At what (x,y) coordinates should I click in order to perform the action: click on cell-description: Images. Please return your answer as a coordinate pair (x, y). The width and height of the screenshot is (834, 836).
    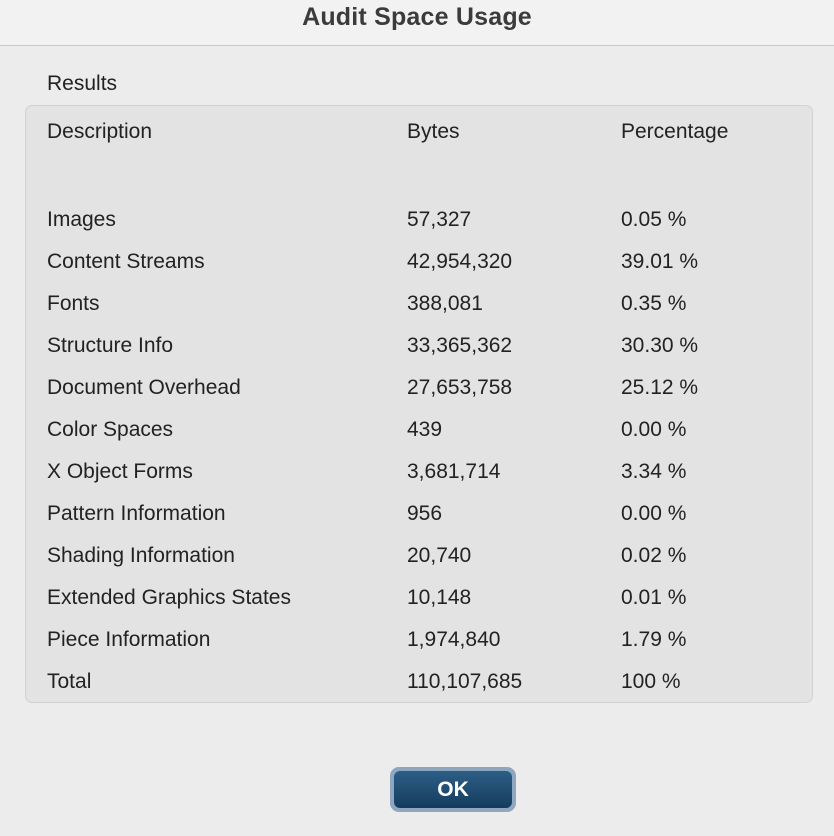
    Looking at the image, I should click on (81, 219).